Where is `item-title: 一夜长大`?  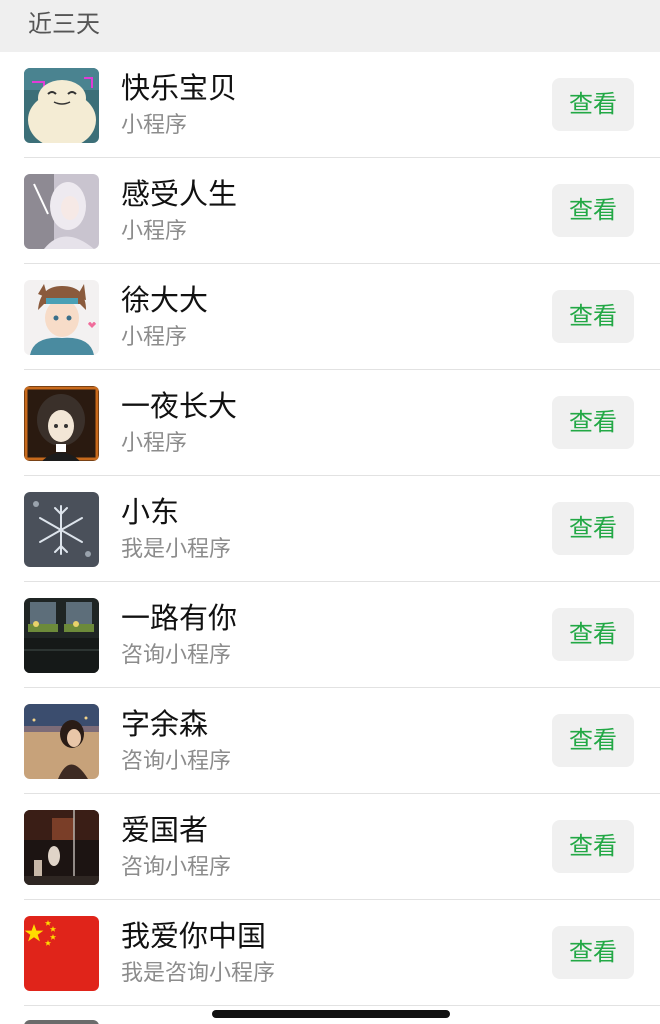 item-title: 一夜长大 is located at coordinates (179, 406).